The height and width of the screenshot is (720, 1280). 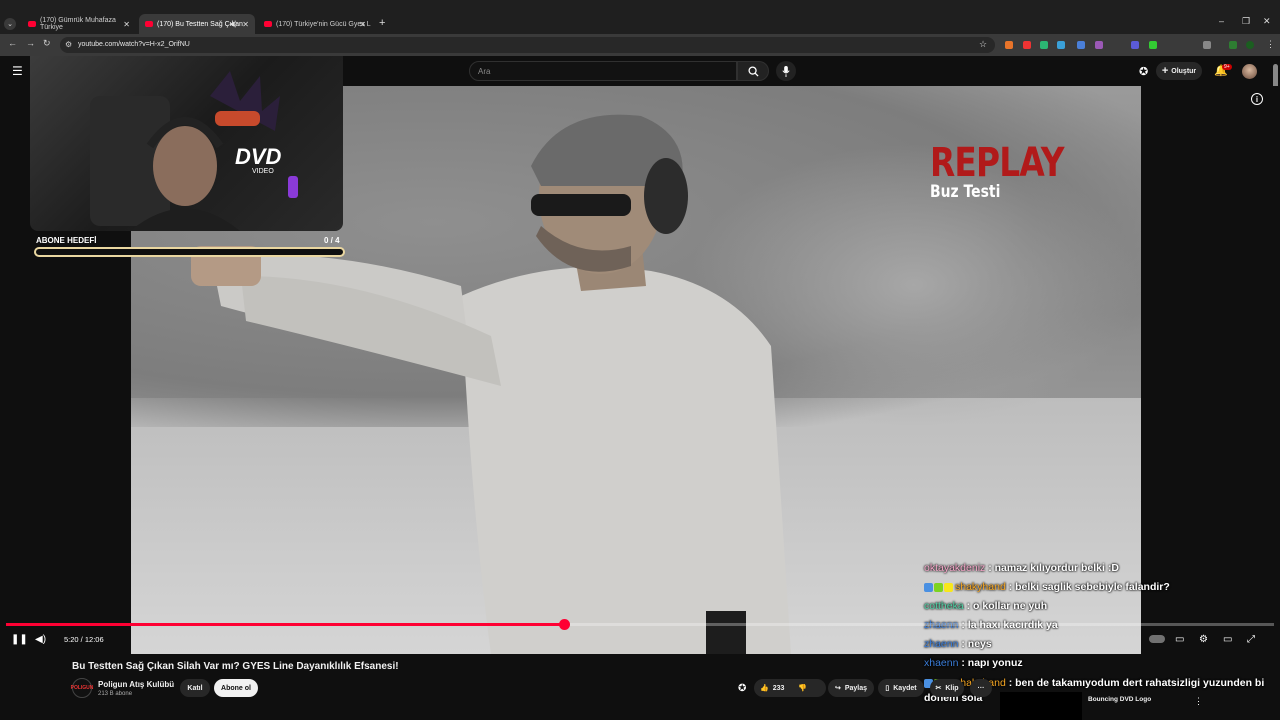 I want to click on subscriber-goal-label: ABONE HEDEFİ, so click(x=66, y=240).